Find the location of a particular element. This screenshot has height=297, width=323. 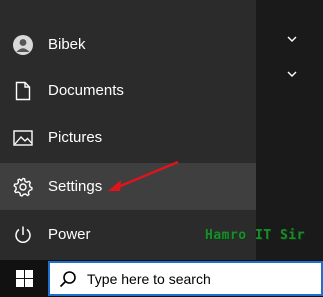

annotation-arrow is located at coordinates (143, 175).